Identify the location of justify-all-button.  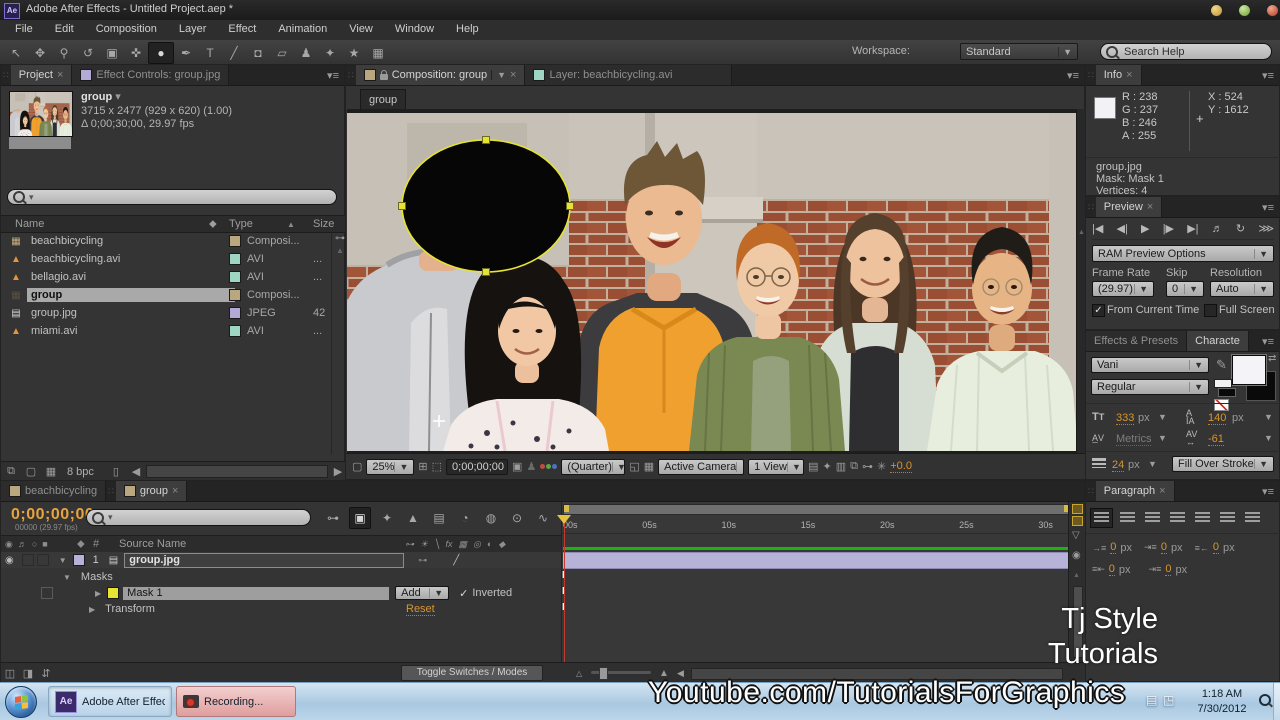
(1252, 518).